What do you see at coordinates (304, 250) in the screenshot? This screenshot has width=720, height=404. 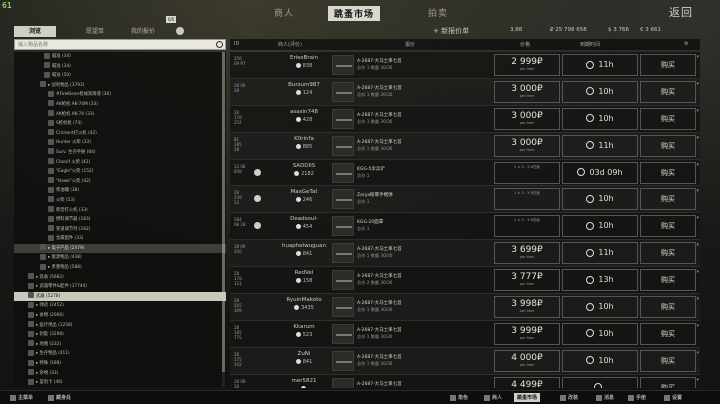 I see `trader-info: huaphelwuguan 841` at bounding box center [304, 250].